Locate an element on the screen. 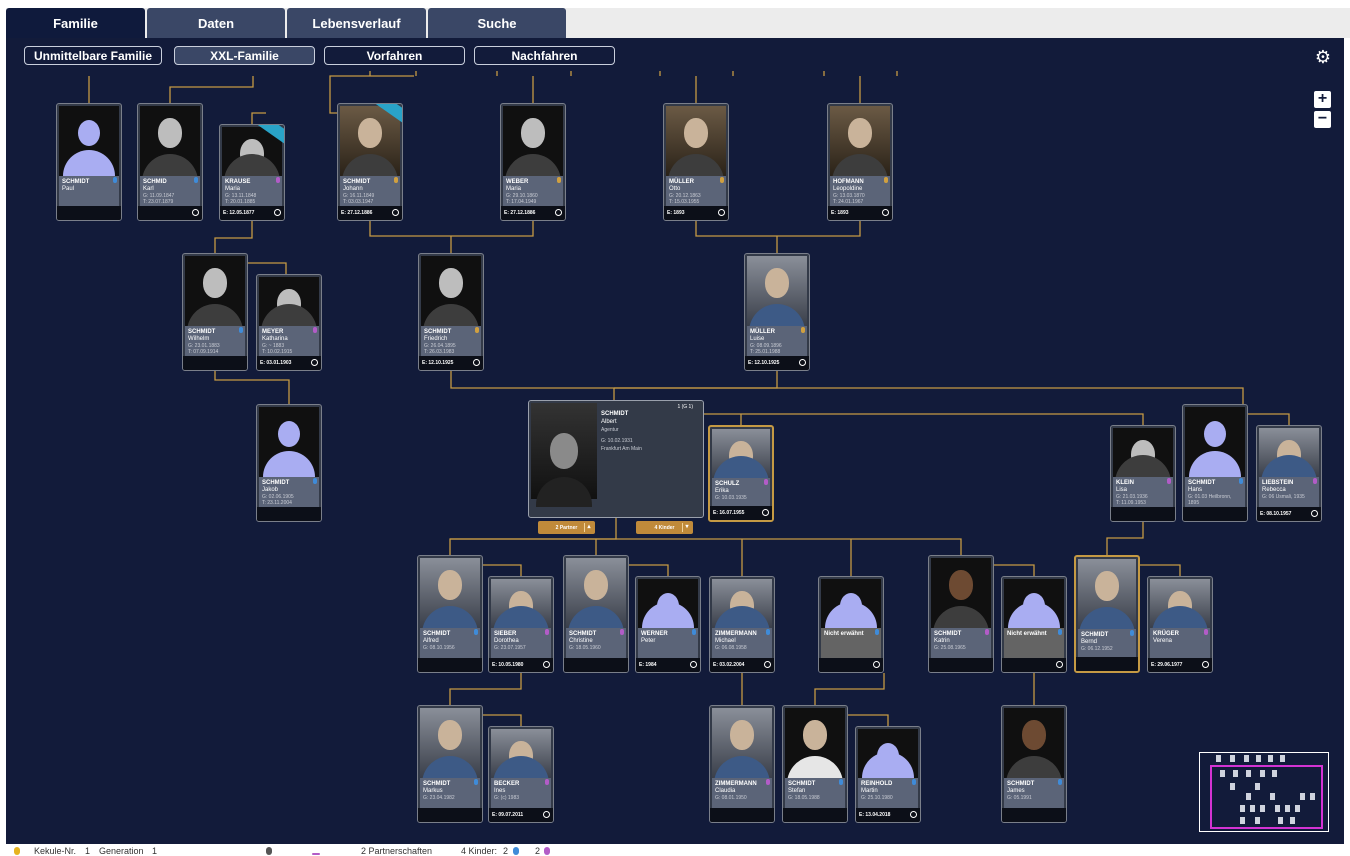 This screenshot has height=856, width=1350. gear-icon: ⚙ is located at coordinates (1323, 57).